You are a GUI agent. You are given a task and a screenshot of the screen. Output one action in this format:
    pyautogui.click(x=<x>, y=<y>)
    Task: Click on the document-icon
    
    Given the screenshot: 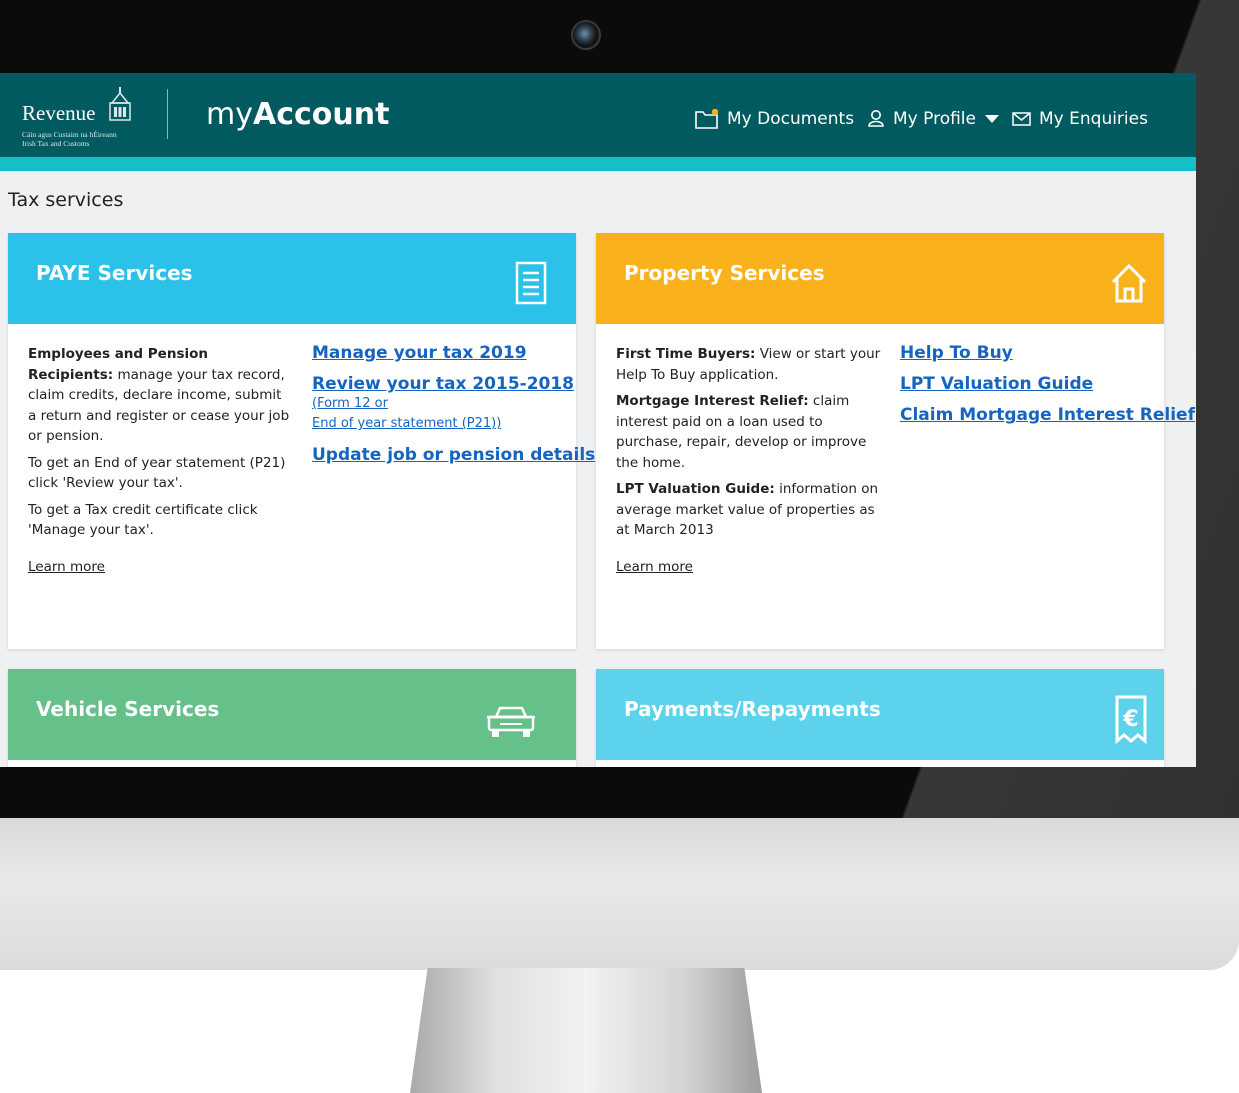 What is the action you would take?
    pyautogui.click(x=531, y=283)
    